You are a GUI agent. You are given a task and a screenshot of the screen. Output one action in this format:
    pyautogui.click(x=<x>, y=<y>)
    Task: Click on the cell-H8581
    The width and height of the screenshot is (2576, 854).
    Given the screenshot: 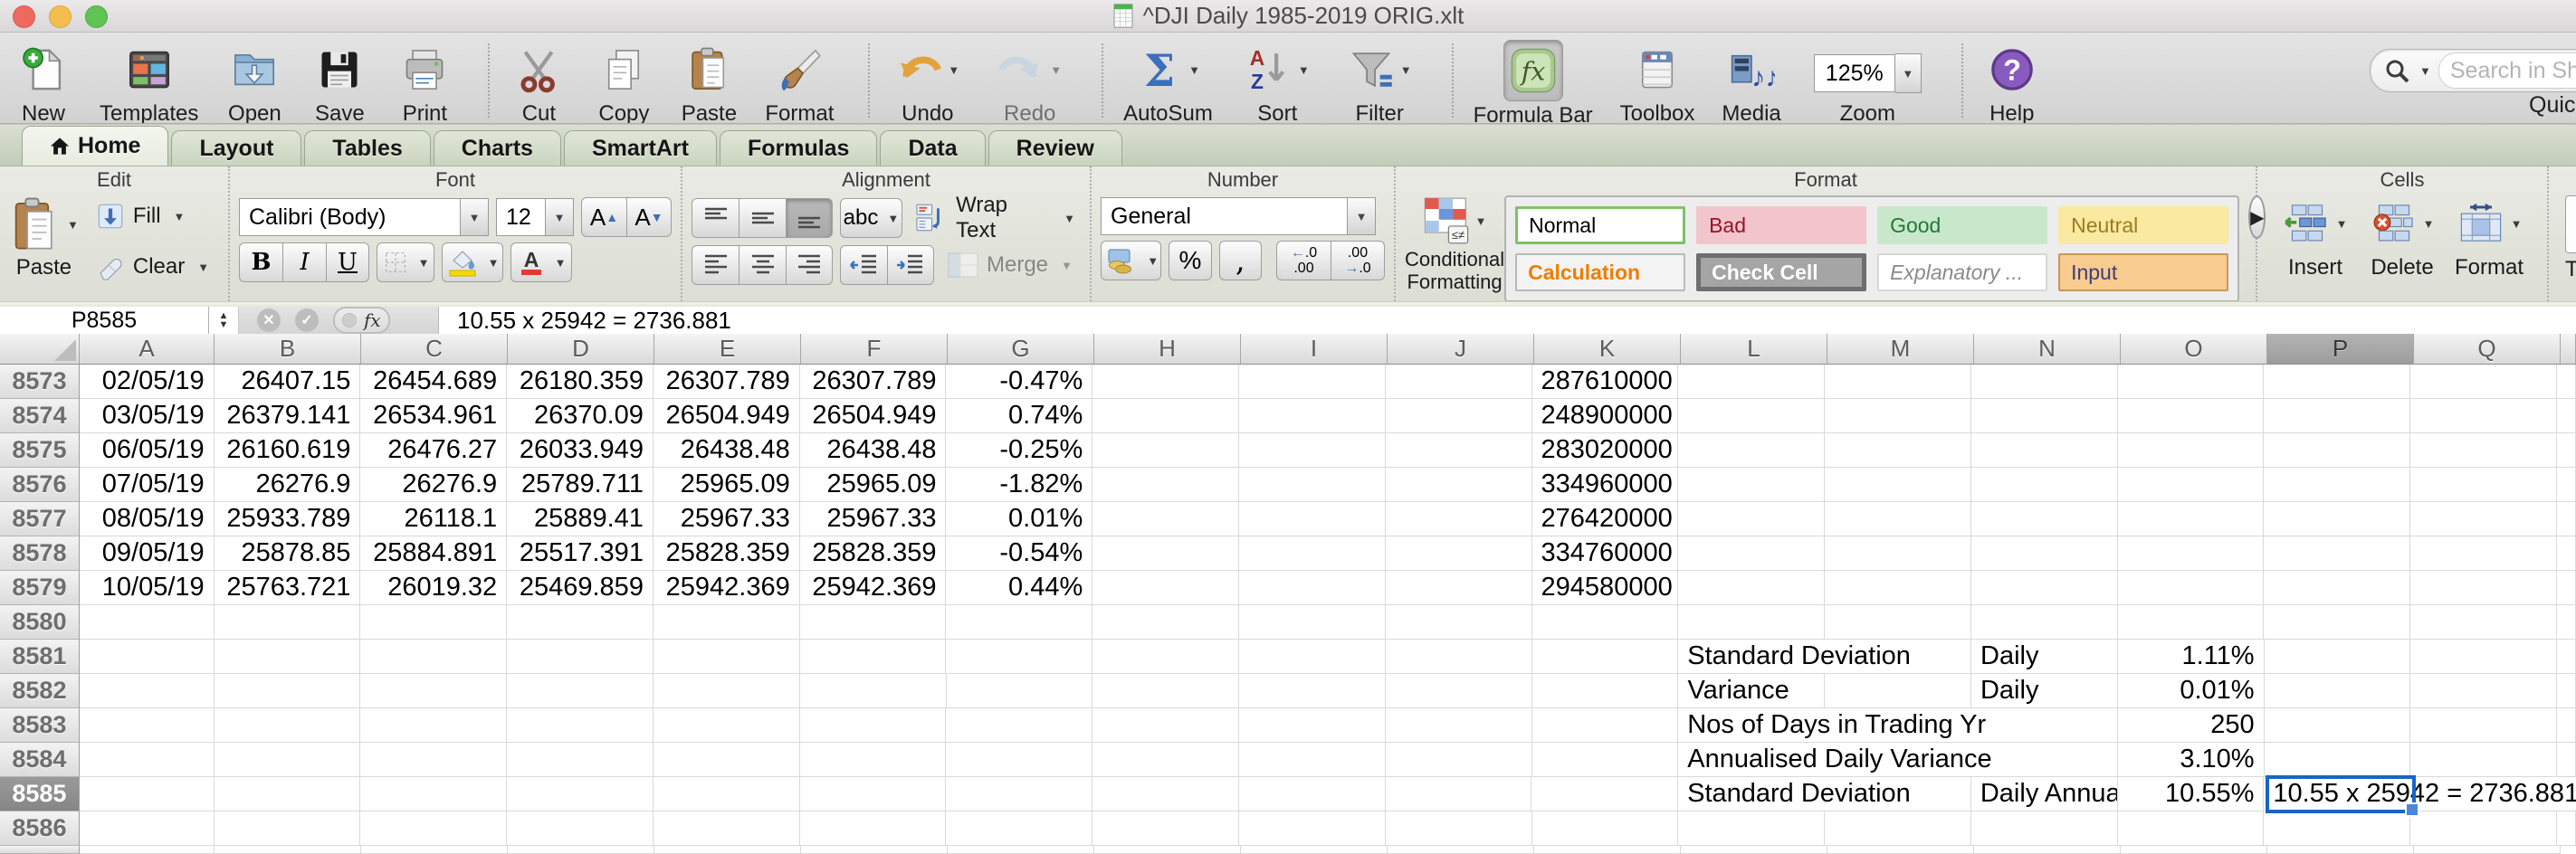 What is the action you would take?
    pyautogui.click(x=1166, y=657)
    